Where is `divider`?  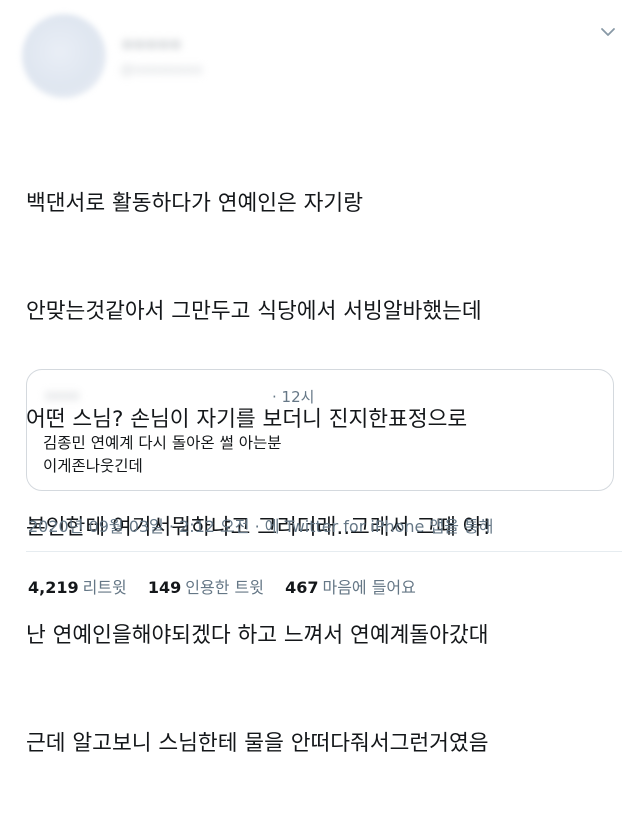 divider is located at coordinates (324, 551).